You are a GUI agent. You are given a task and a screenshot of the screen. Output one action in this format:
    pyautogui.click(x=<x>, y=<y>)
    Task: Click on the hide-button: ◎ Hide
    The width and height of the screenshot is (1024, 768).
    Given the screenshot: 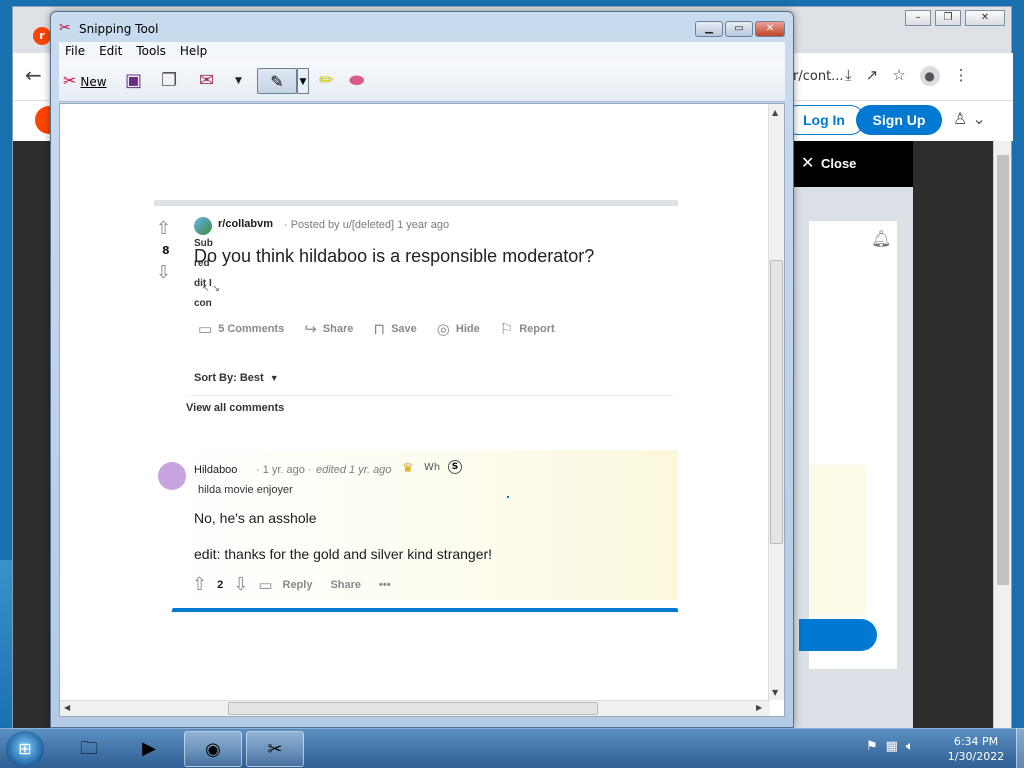 What is the action you would take?
    pyautogui.click(x=458, y=329)
    